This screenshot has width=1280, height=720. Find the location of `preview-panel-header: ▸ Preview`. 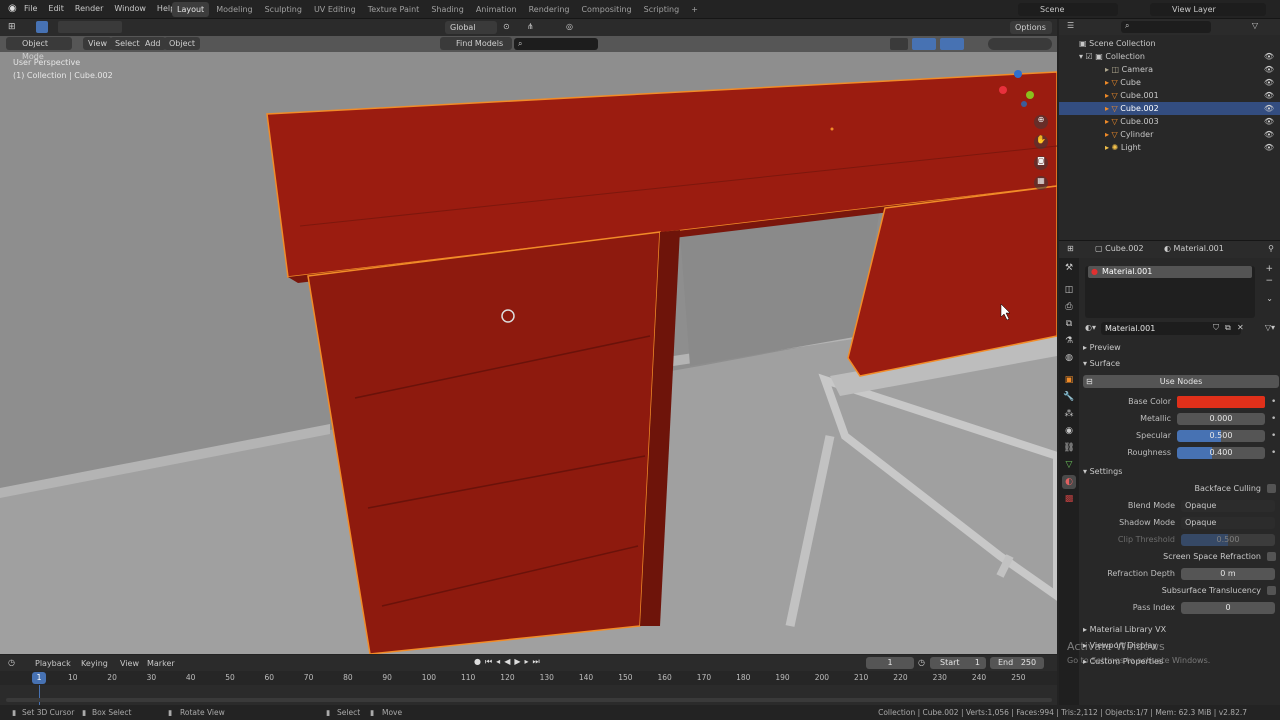

preview-panel-header: ▸ Preview is located at coordinates (1181, 348).